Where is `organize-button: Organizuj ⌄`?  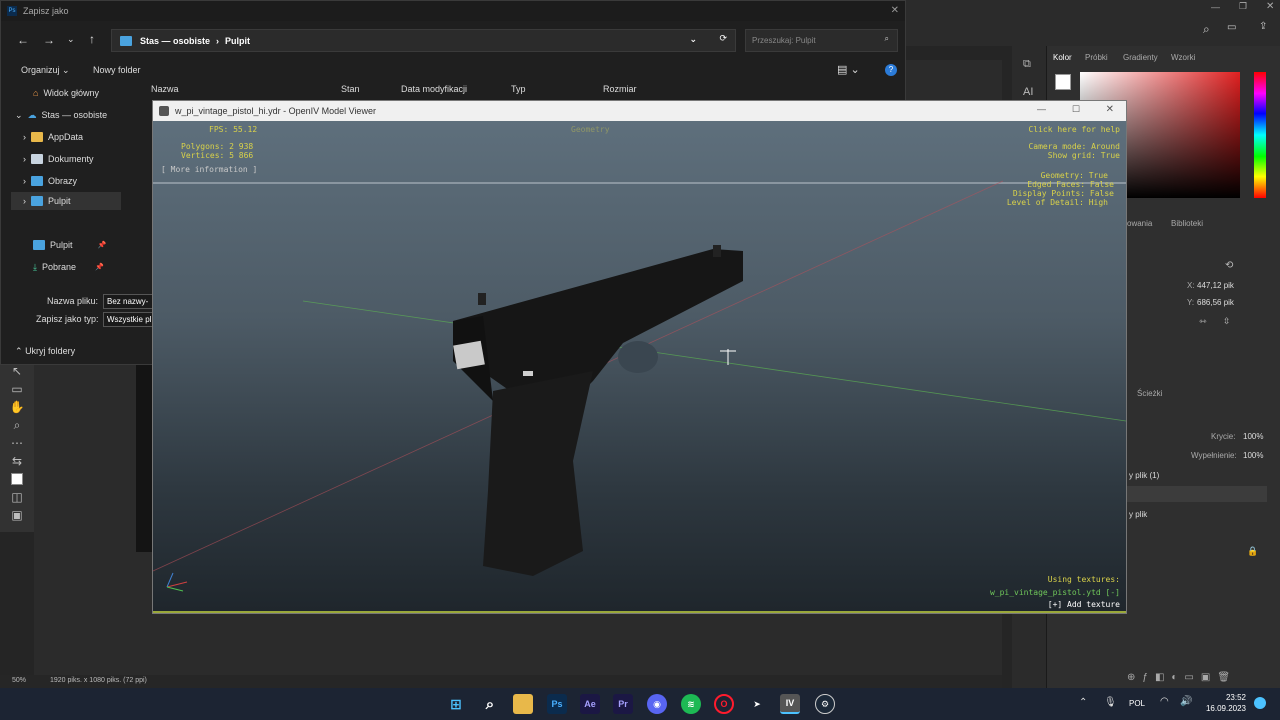
organize-button: Organizuj ⌄ is located at coordinates (45, 70).